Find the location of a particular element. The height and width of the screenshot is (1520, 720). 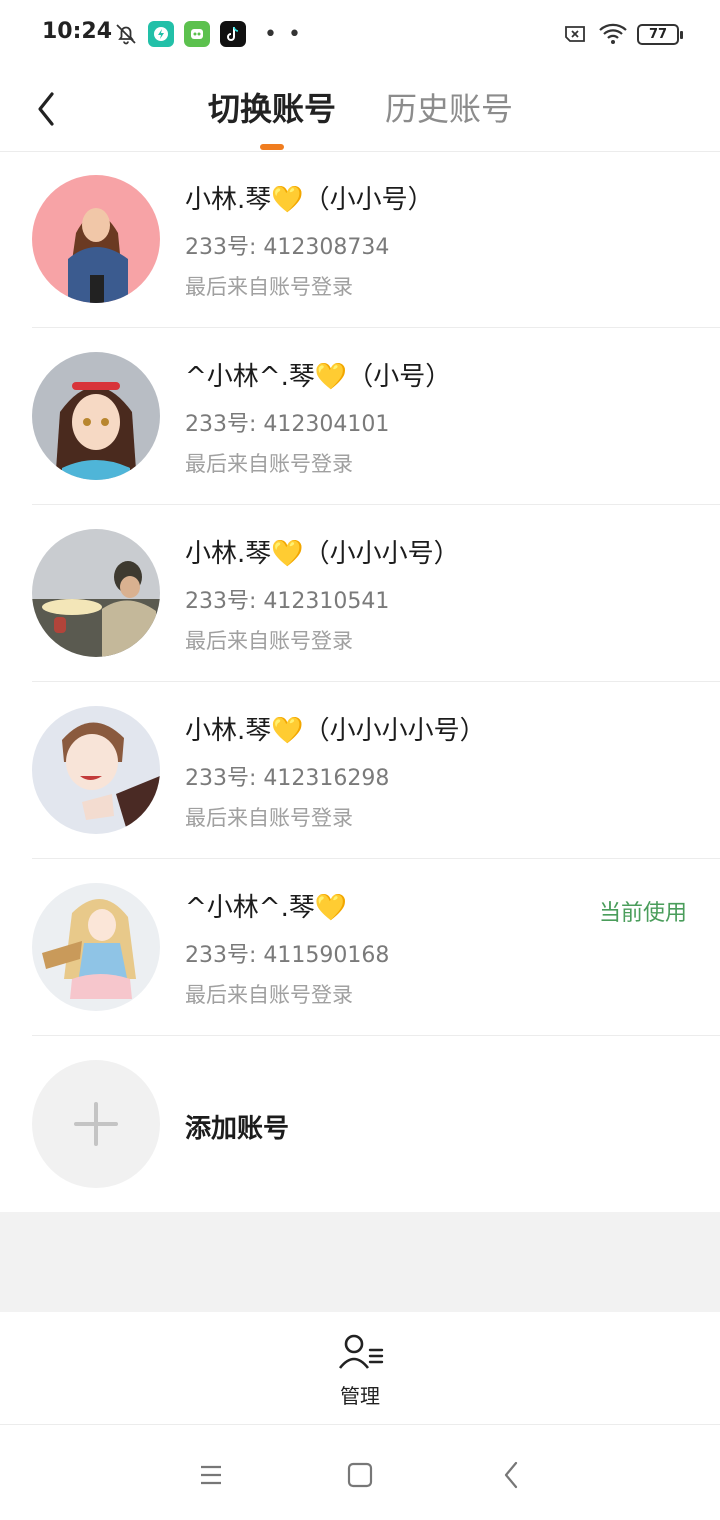

back-chevron-icon is located at coordinates (512, 1475).